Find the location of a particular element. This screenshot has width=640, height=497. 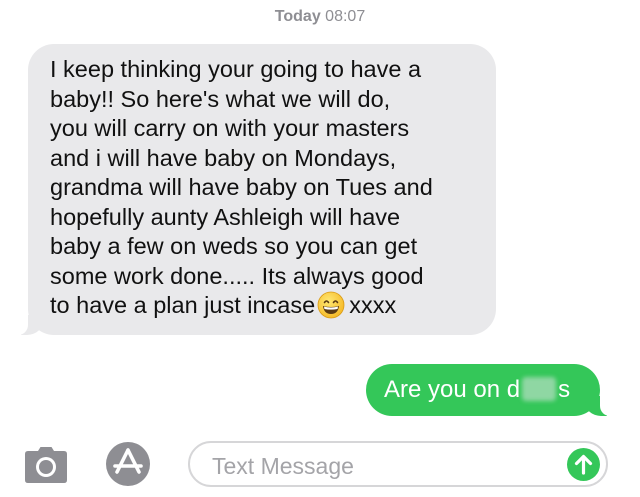

message-line: grandma will have baby on Tues and is located at coordinates (241, 187).